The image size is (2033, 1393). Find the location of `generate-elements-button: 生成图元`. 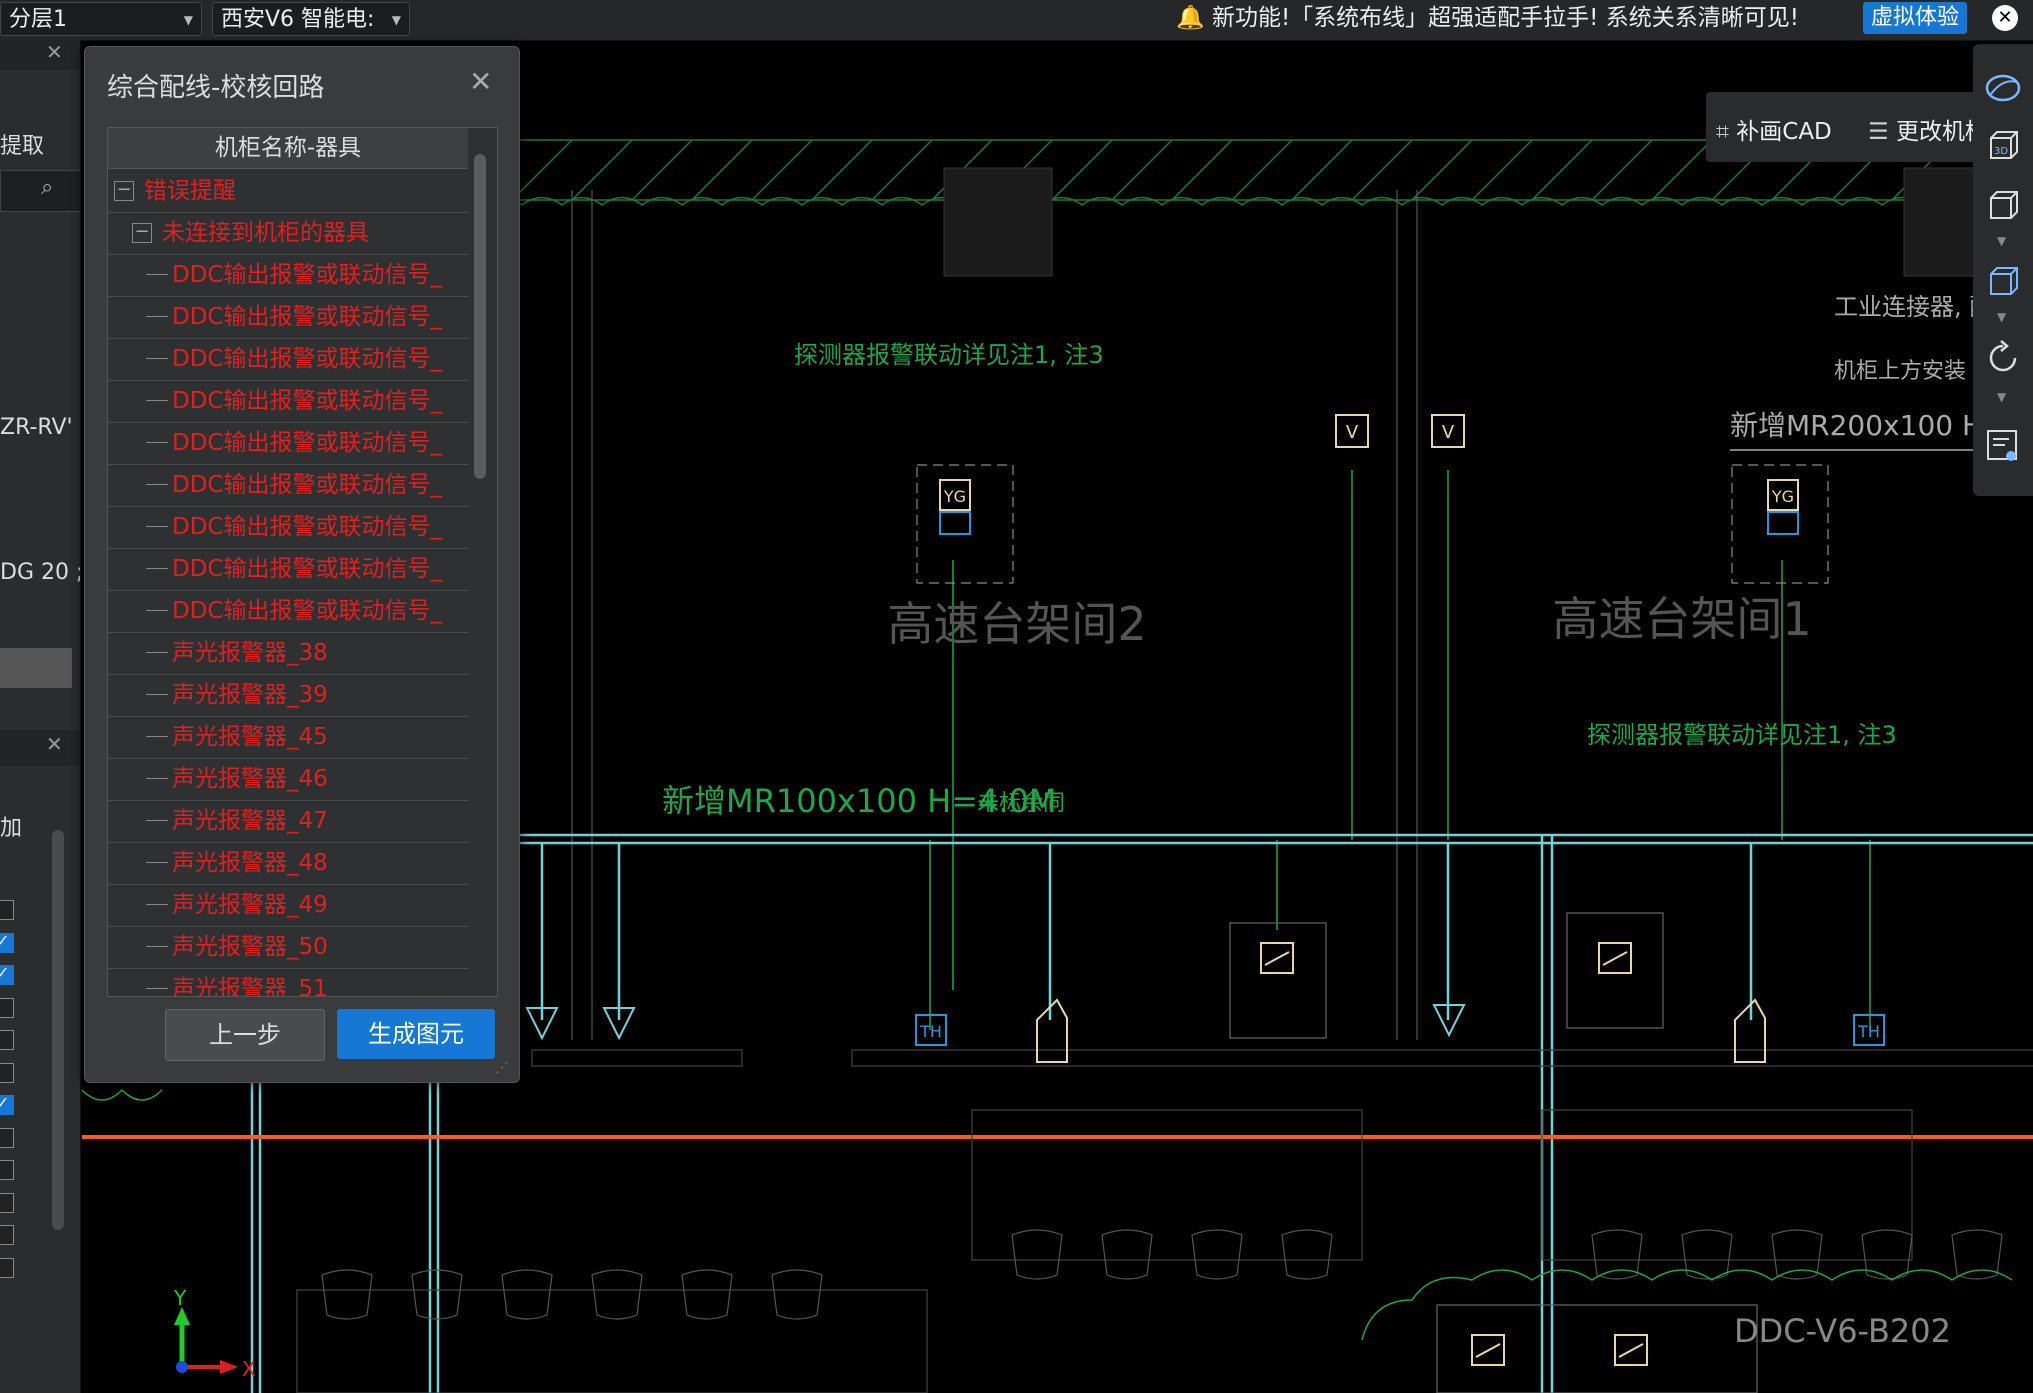

generate-elements-button: 生成图元 is located at coordinates (416, 1034).